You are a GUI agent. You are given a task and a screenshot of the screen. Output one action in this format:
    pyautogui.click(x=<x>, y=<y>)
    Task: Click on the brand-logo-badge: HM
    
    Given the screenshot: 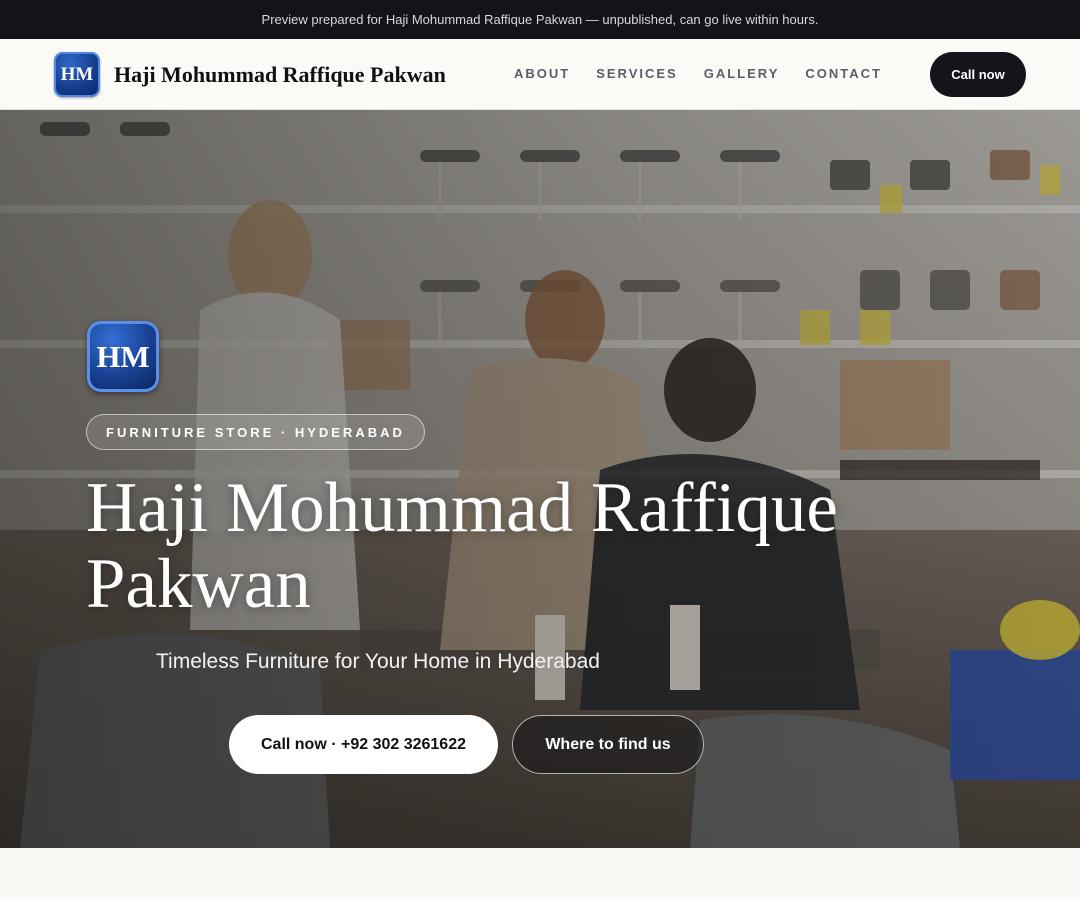 What is the action you would take?
    pyautogui.click(x=77, y=74)
    